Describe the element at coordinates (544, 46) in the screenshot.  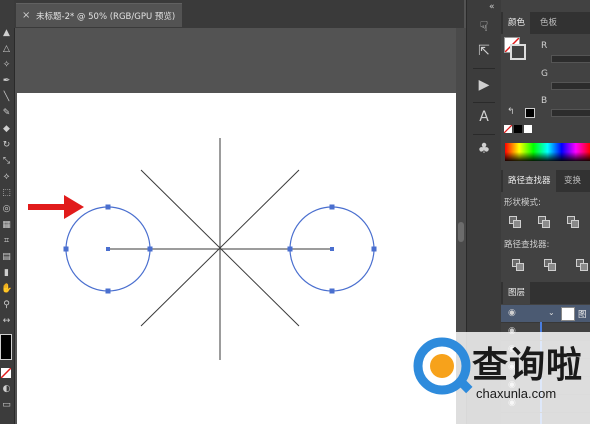
I see `r-channel-label: R` at that location.